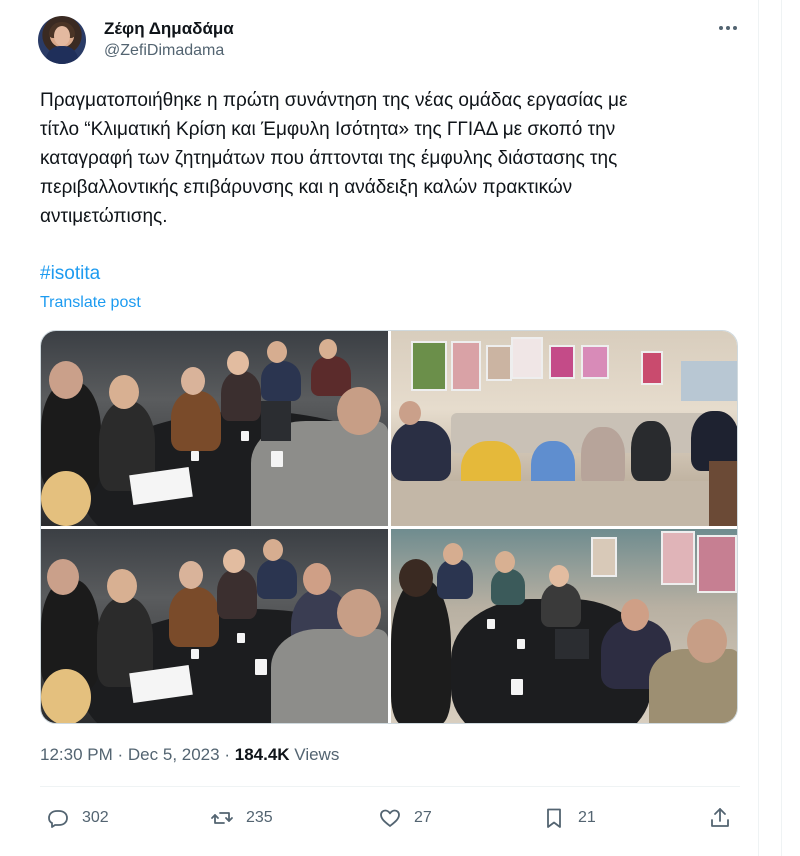 This screenshot has width=800, height=856. I want to click on hashtag-link: #isotita, so click(70, 274).